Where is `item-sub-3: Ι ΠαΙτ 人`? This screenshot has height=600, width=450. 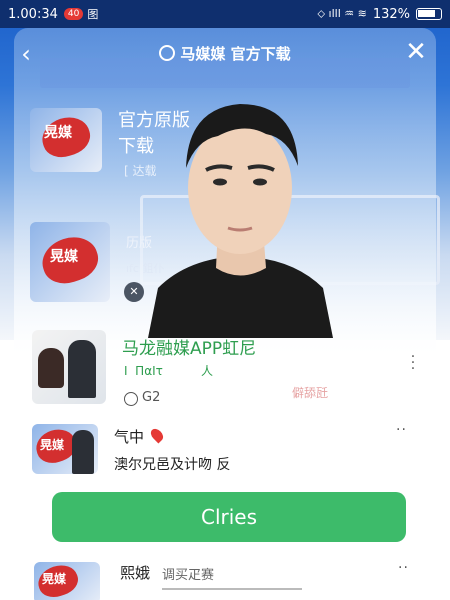
item-sub-3: Ι ΠαΙτ 人 is located at coordinates (169, 371).